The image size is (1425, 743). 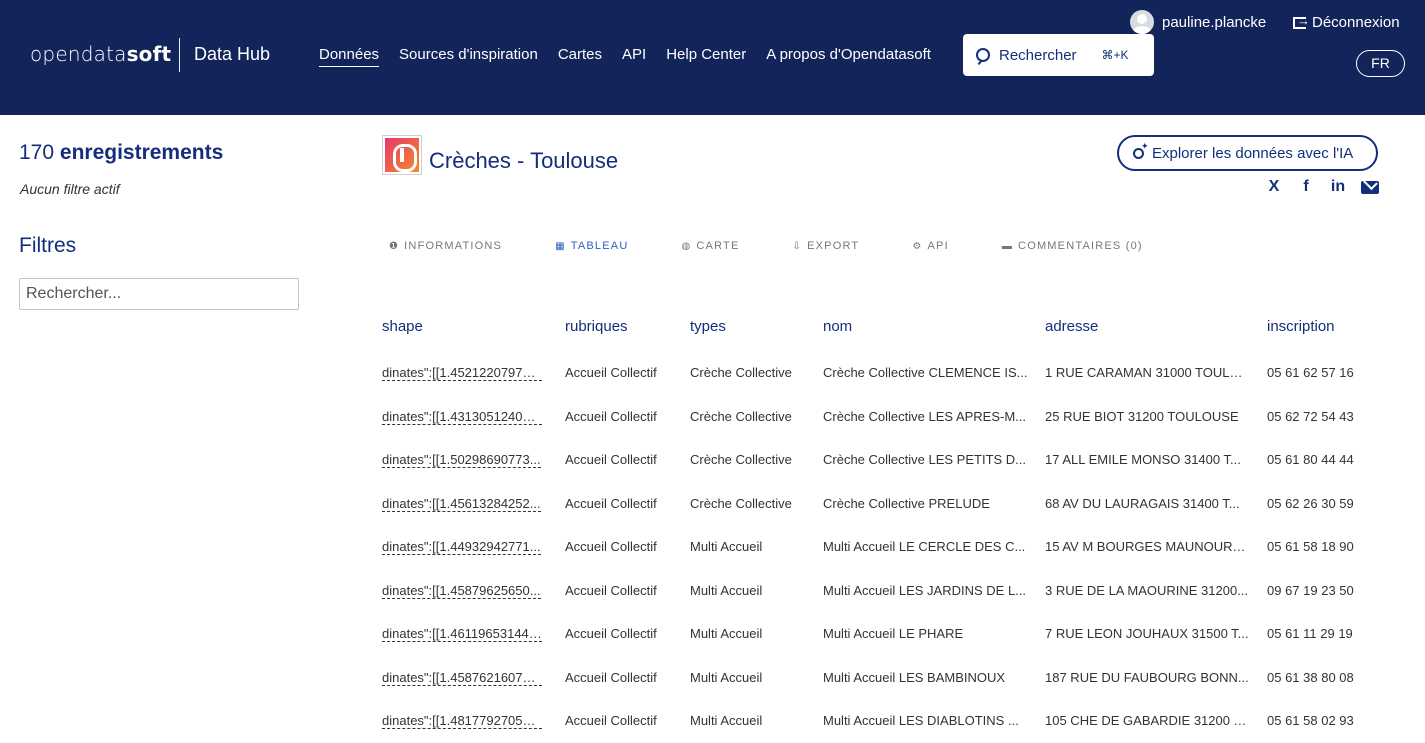 What do you see at coordinates (837, 326) in the screenshot?
I see `column-header-nom: nom` at bounding box center [837, 326].